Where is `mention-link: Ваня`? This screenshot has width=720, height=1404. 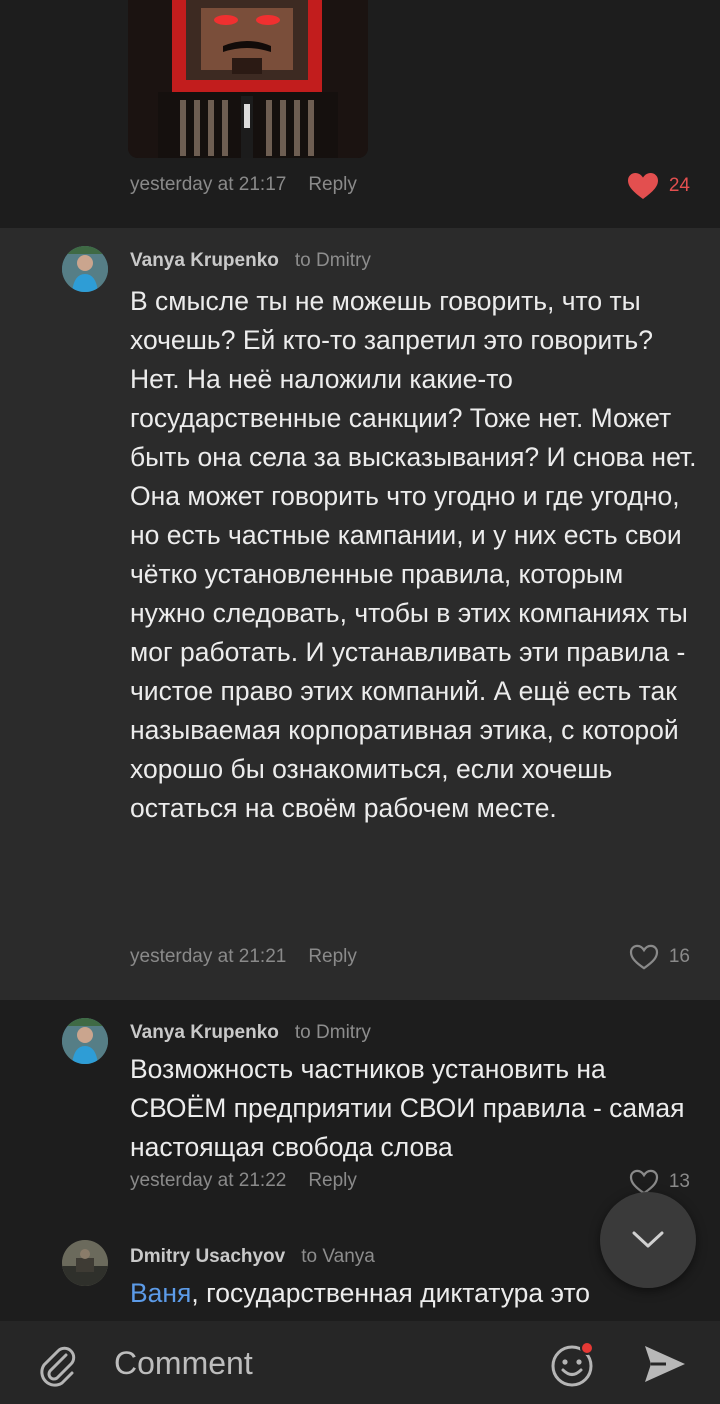 mention-link: Ваня is located at coordinates (160, 1293).